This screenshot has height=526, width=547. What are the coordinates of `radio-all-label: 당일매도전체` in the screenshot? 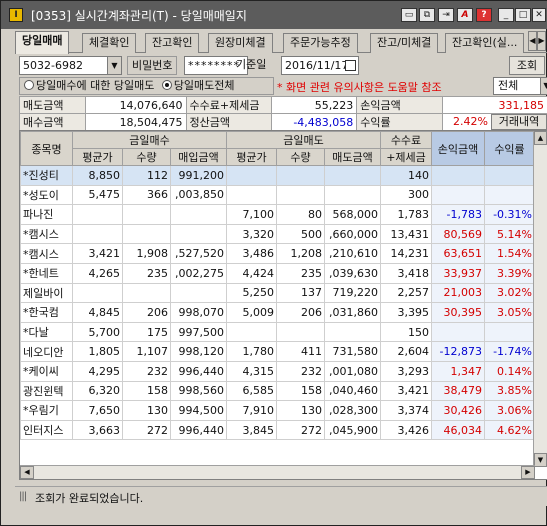 It's located at (204, 85).